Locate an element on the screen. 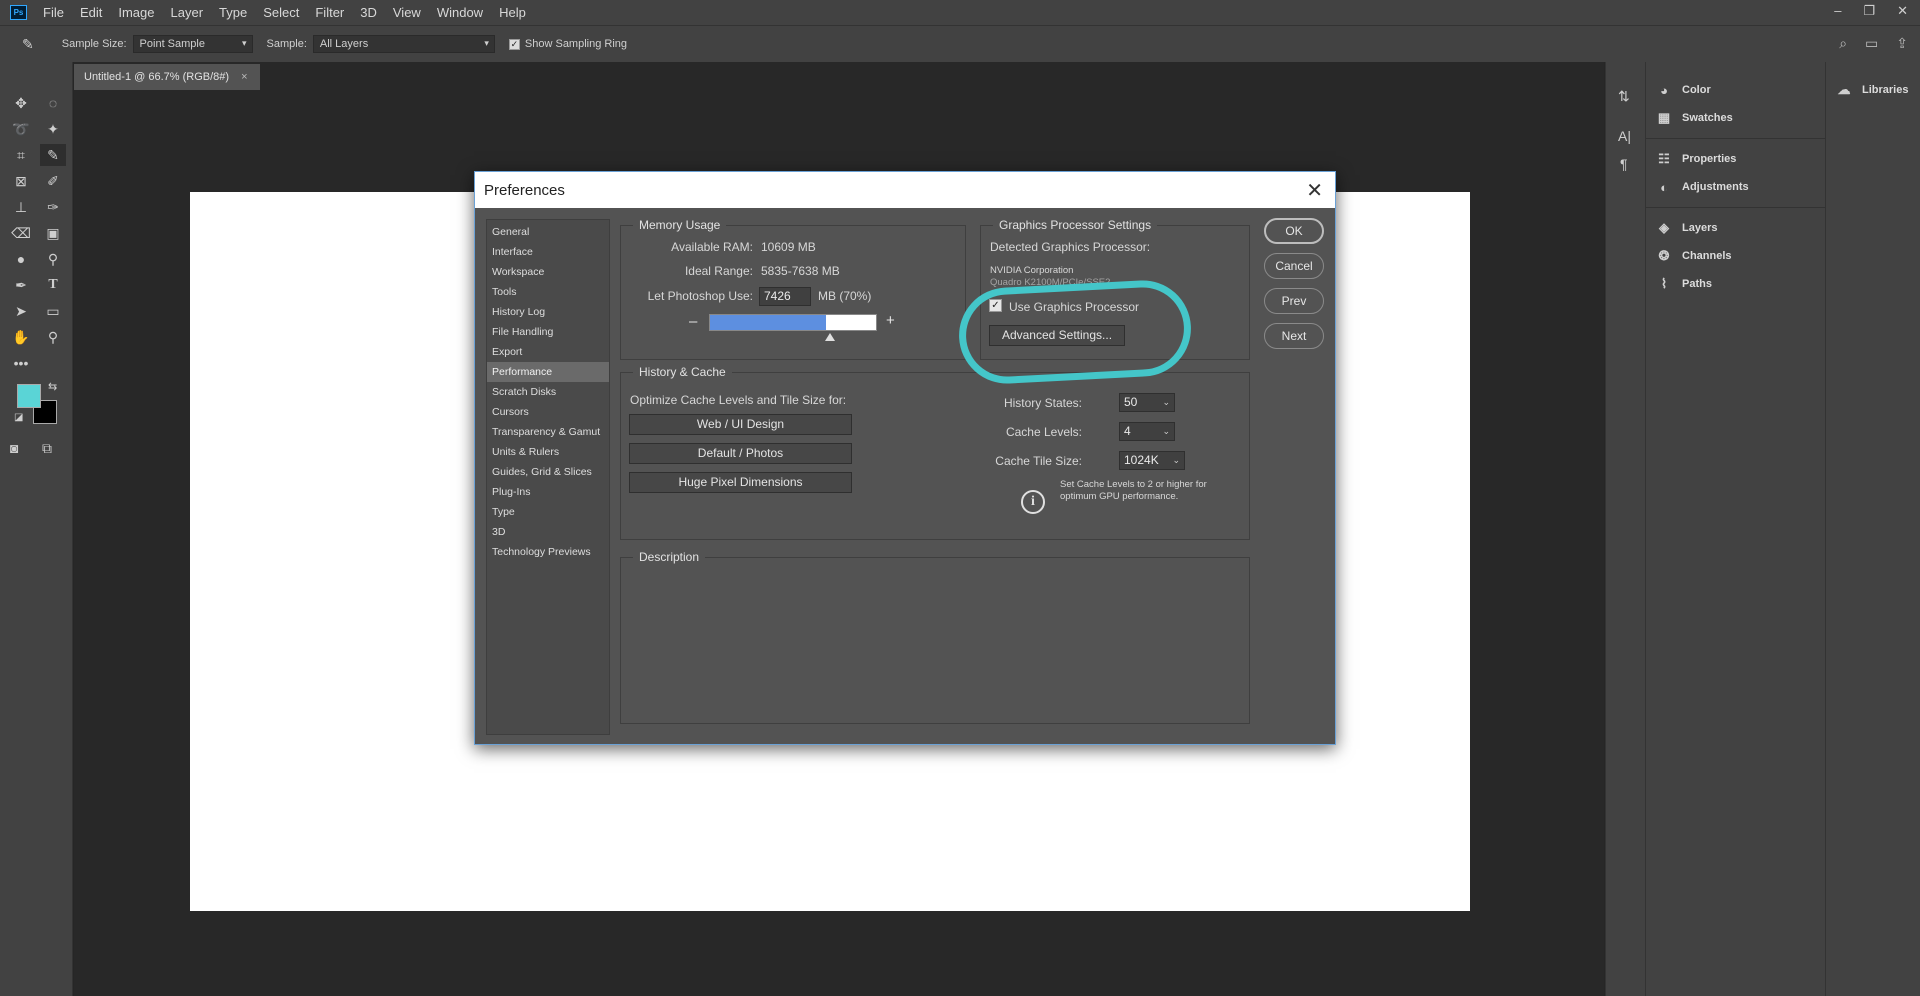  panel-properties: ☷ Properties is located at coordinates (1735, 159).